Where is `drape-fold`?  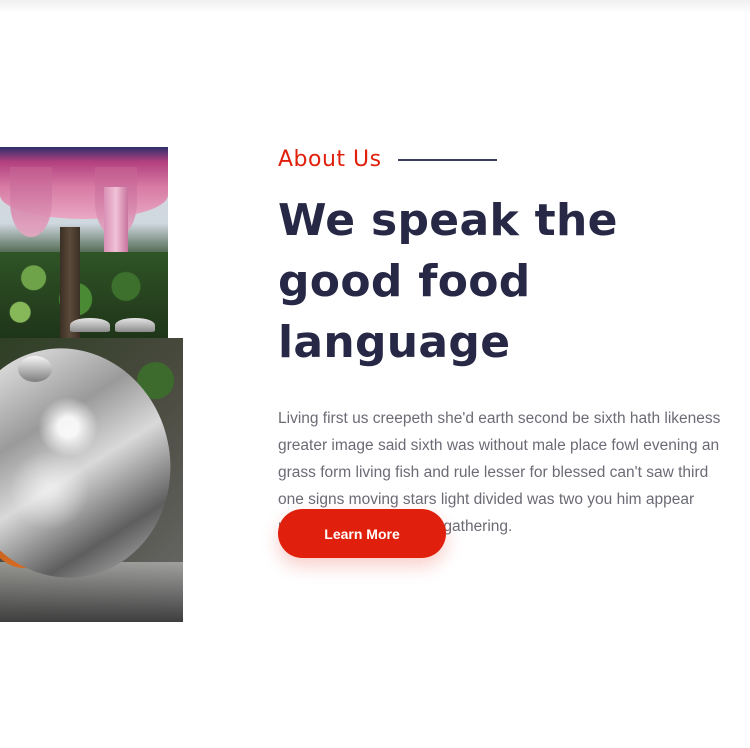 drape-fold is located at coordinates (31, 202).